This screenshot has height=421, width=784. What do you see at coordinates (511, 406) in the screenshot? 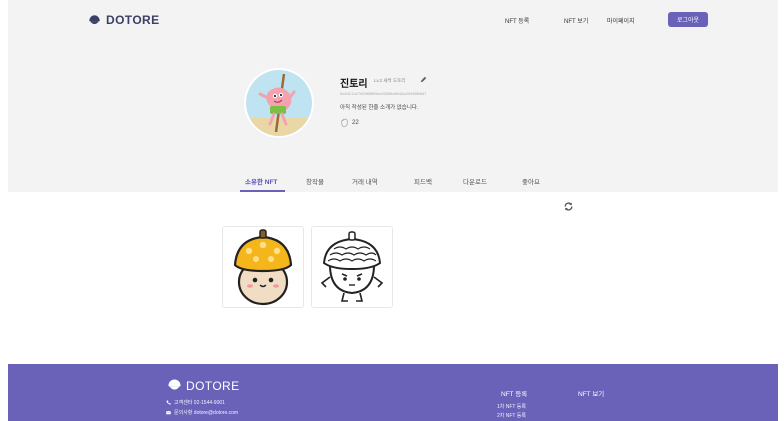
I see `footer-first-nft-register: 1차 NFT 등록` at bounding box center [511, 406].